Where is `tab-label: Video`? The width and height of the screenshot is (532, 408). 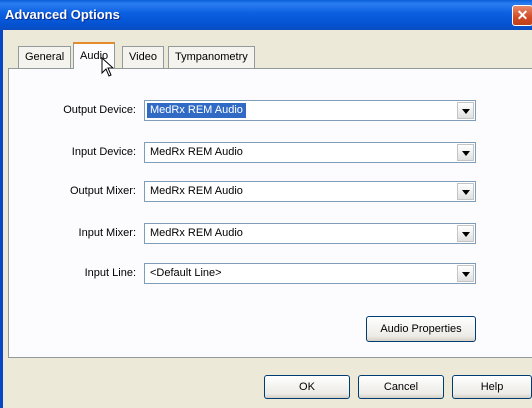
tab-label: Video is located at coordinates (143, 57).